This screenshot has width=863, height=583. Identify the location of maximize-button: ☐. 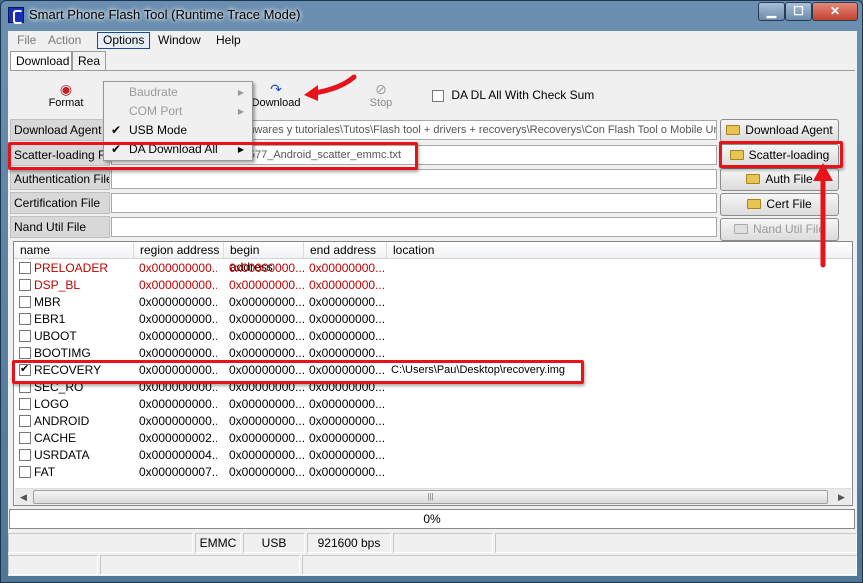
(798, 11).